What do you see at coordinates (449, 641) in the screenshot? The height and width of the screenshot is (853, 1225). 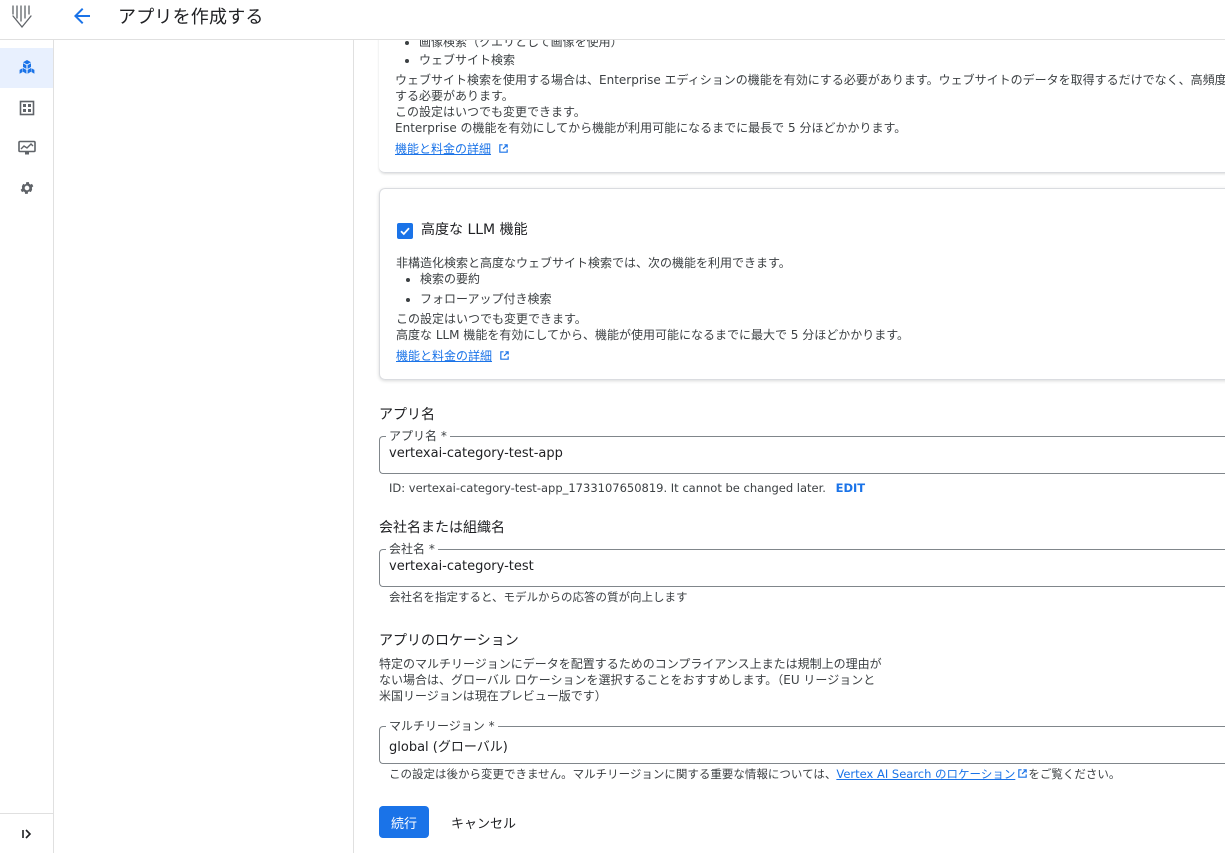 I see `location-heading: アプリのロケーション` at bounding box center [449, 641].